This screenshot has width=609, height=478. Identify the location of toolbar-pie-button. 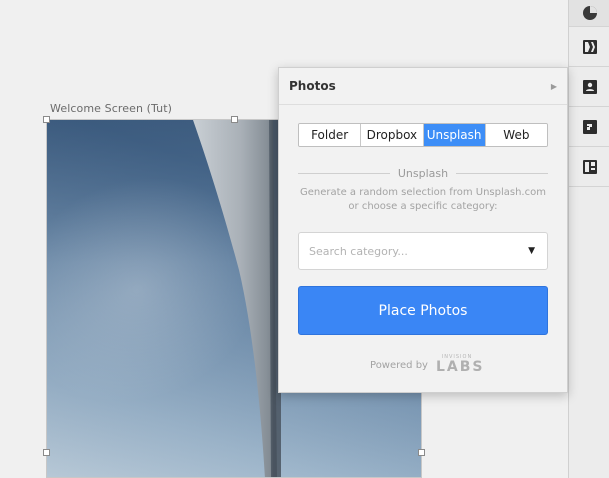
(589, 13).